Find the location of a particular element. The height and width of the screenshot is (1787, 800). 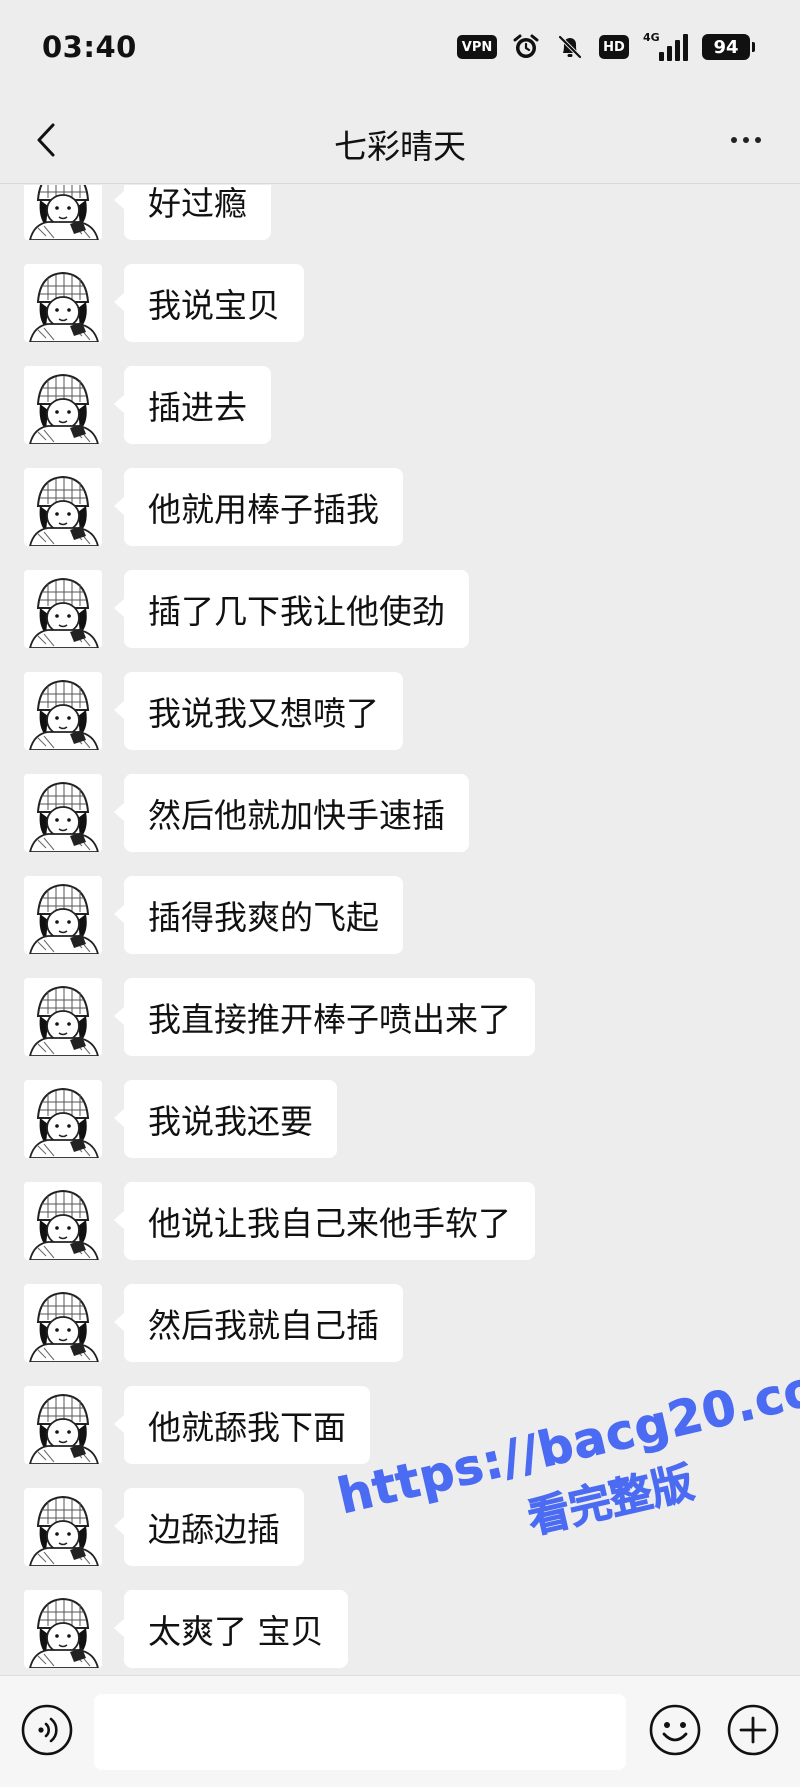

message-row: 他就舔我下面 is located at coordinates (197, 1426).